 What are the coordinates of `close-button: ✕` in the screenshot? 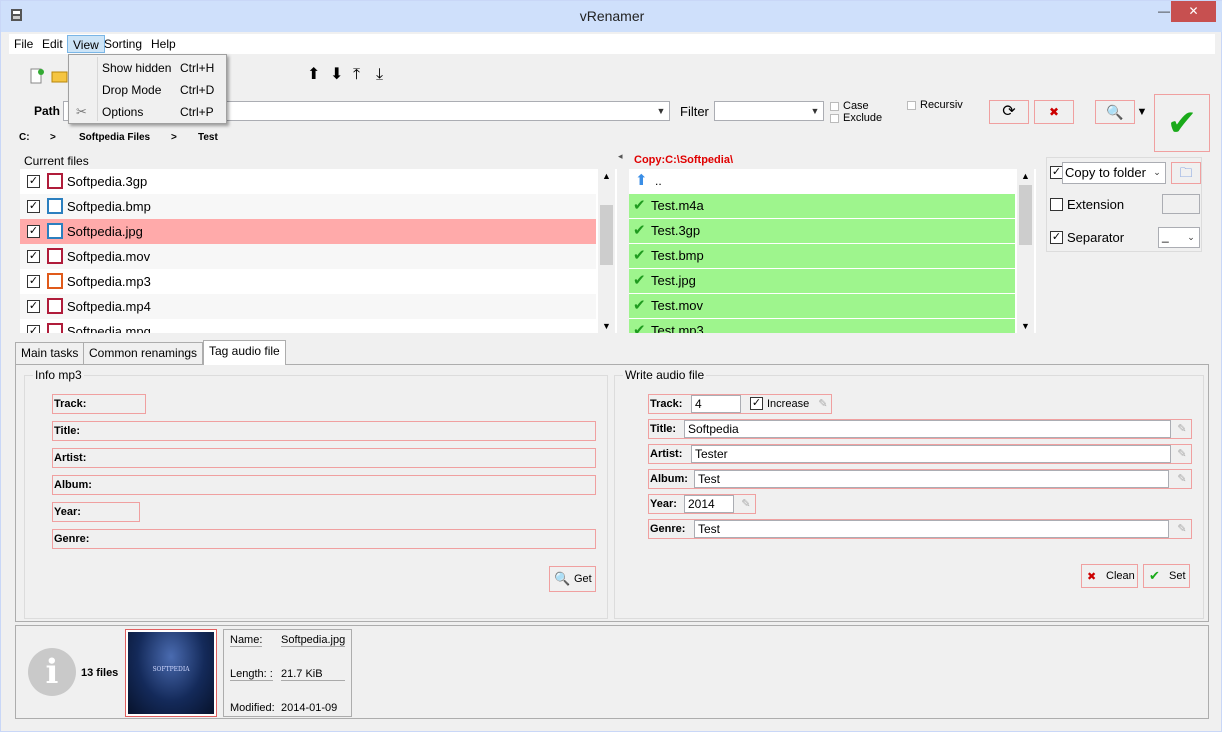 It's located at (1193, 11).